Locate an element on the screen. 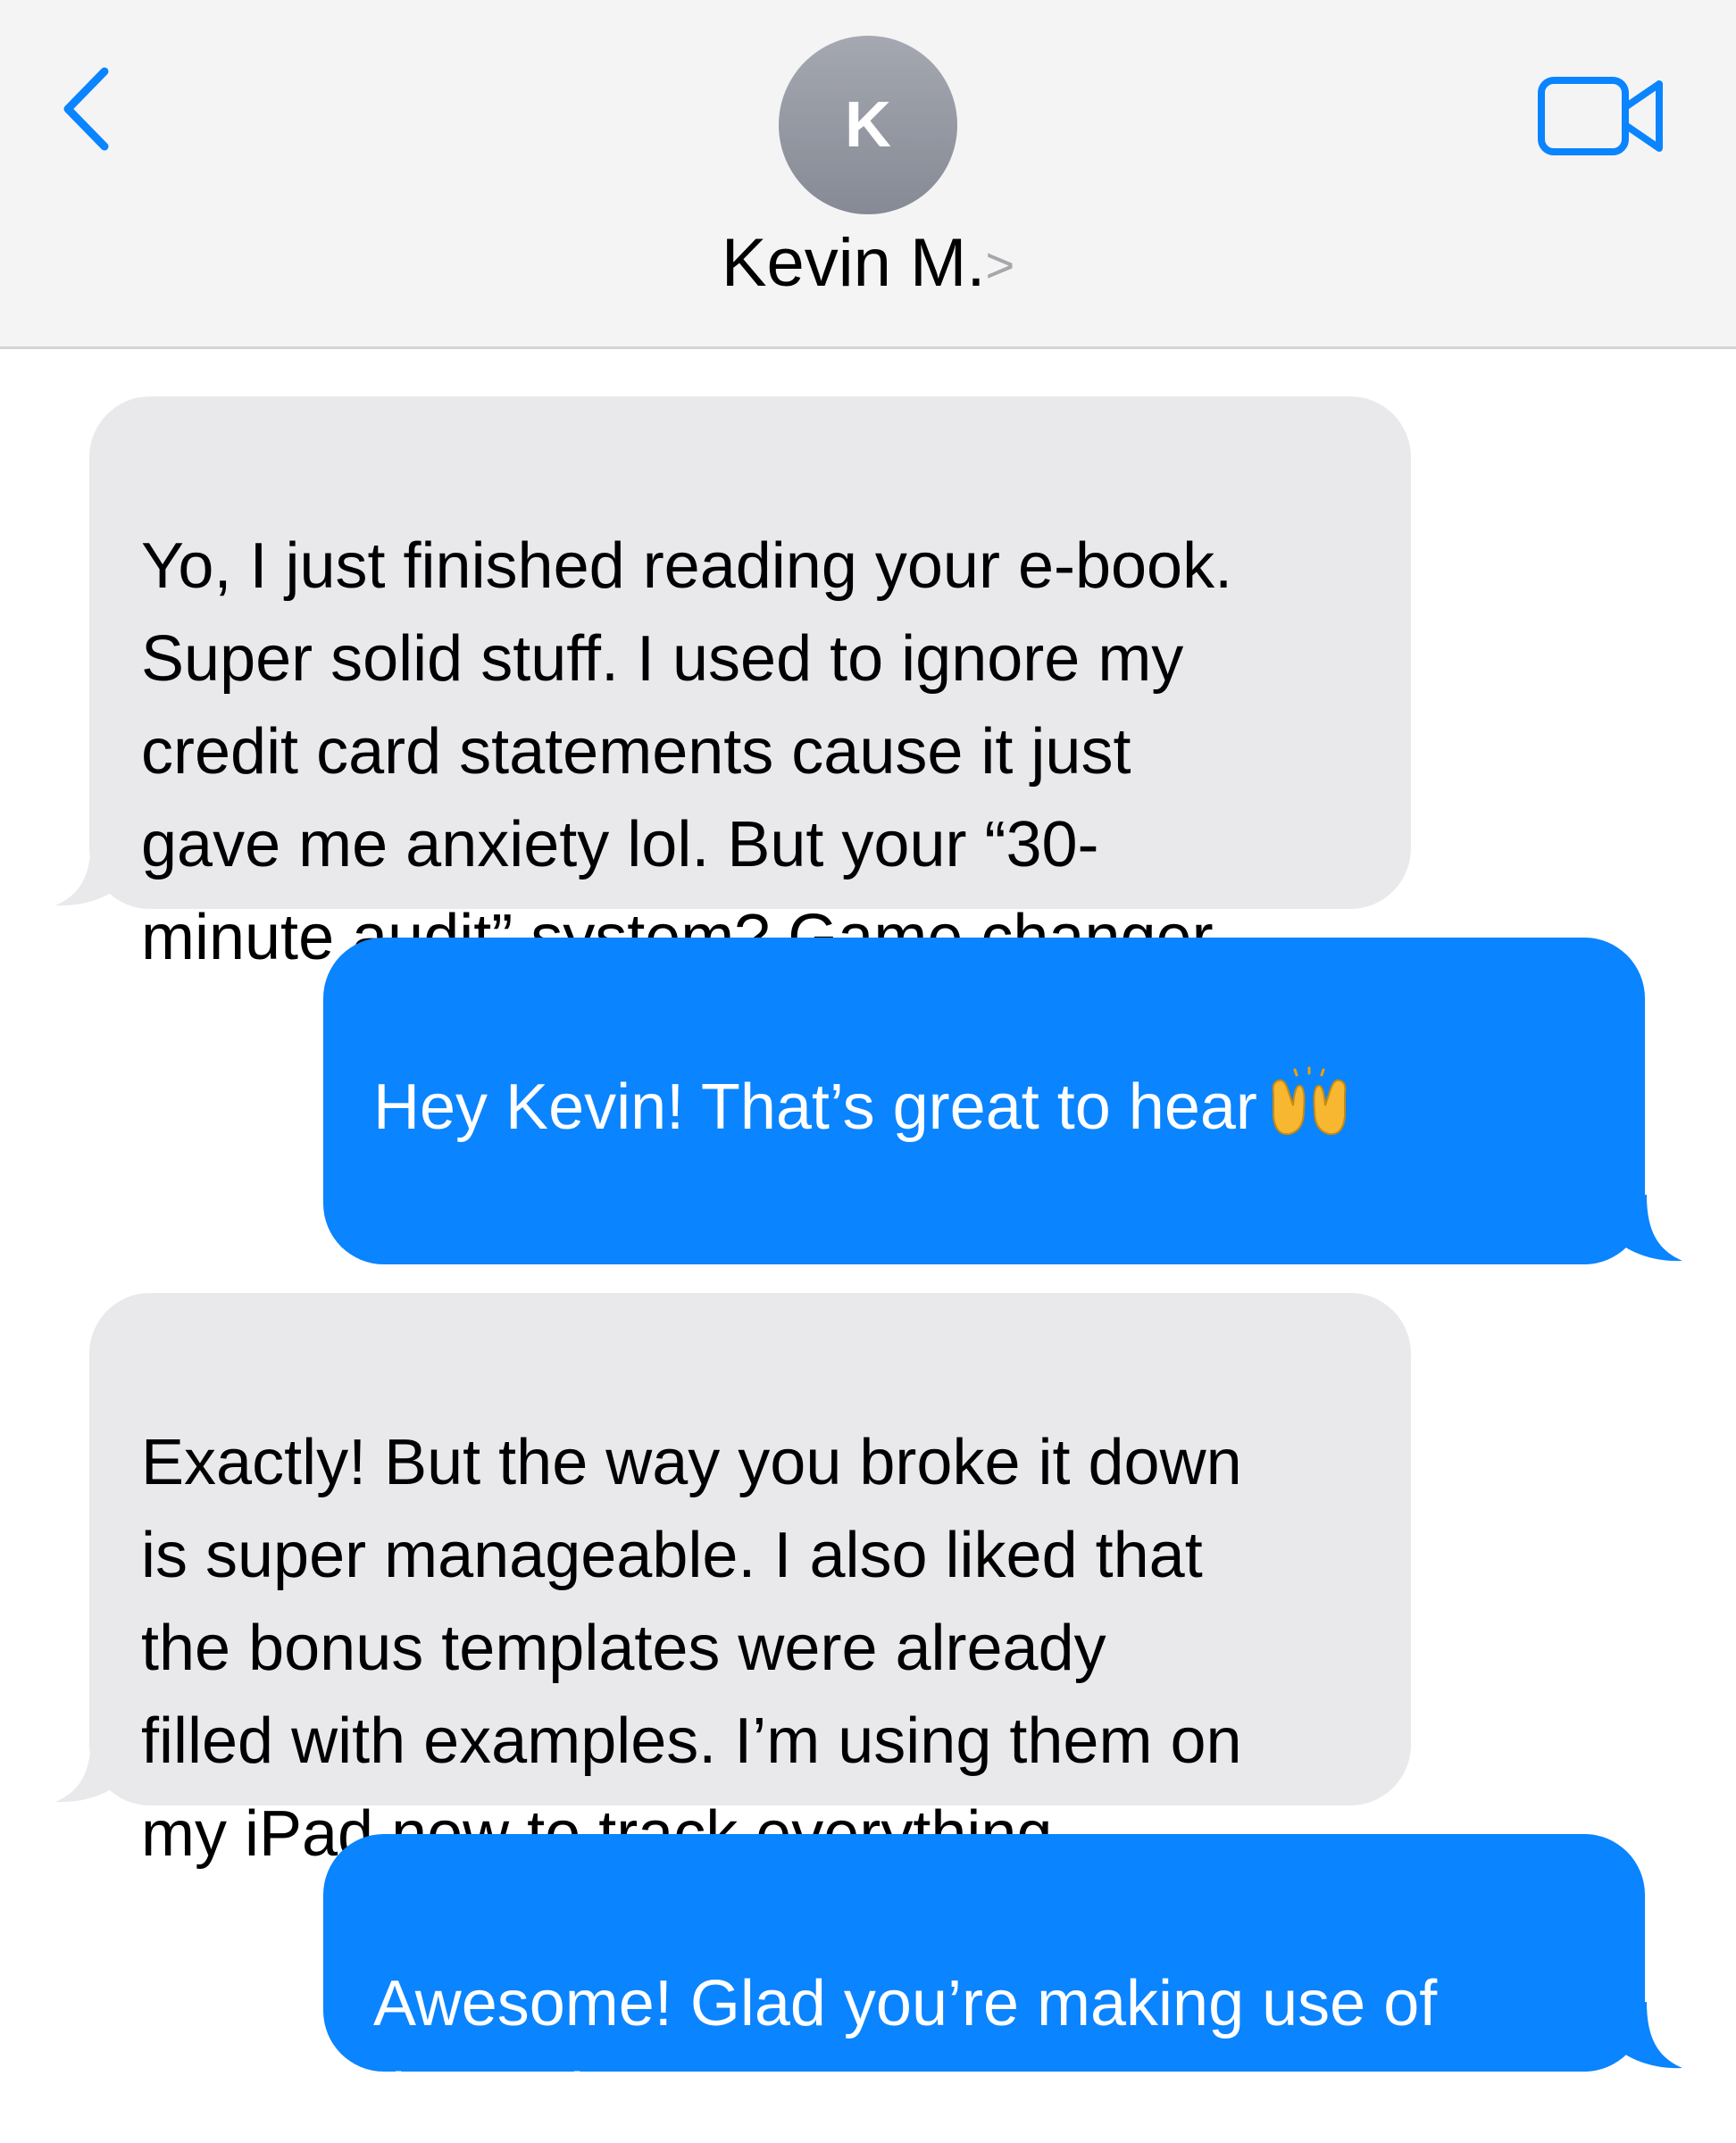 This screenshot has width=1736, height=2143. facetime-video-button is located at coordinates (1602, 116).